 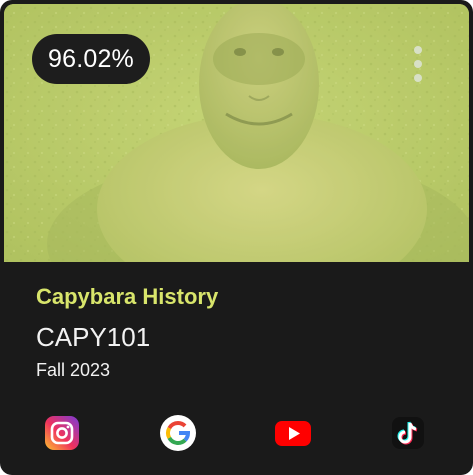 I want to click on google-icon, so click(x=178, y=433).